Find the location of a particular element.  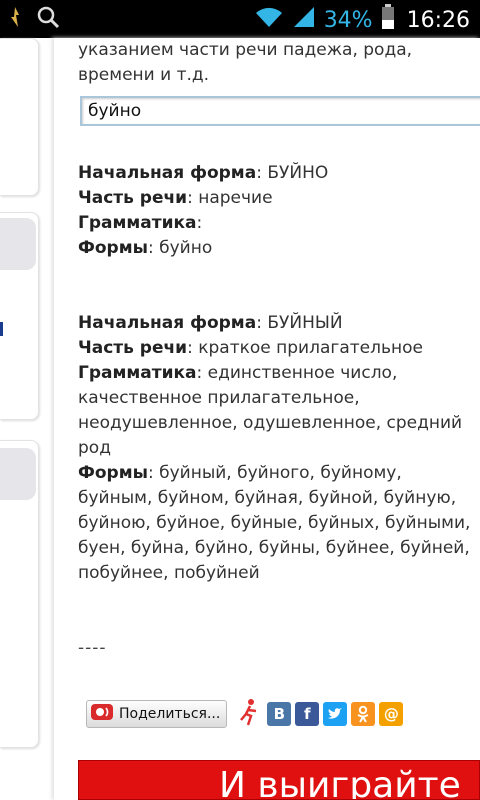

search-icon is located at coordinates (48, 19).